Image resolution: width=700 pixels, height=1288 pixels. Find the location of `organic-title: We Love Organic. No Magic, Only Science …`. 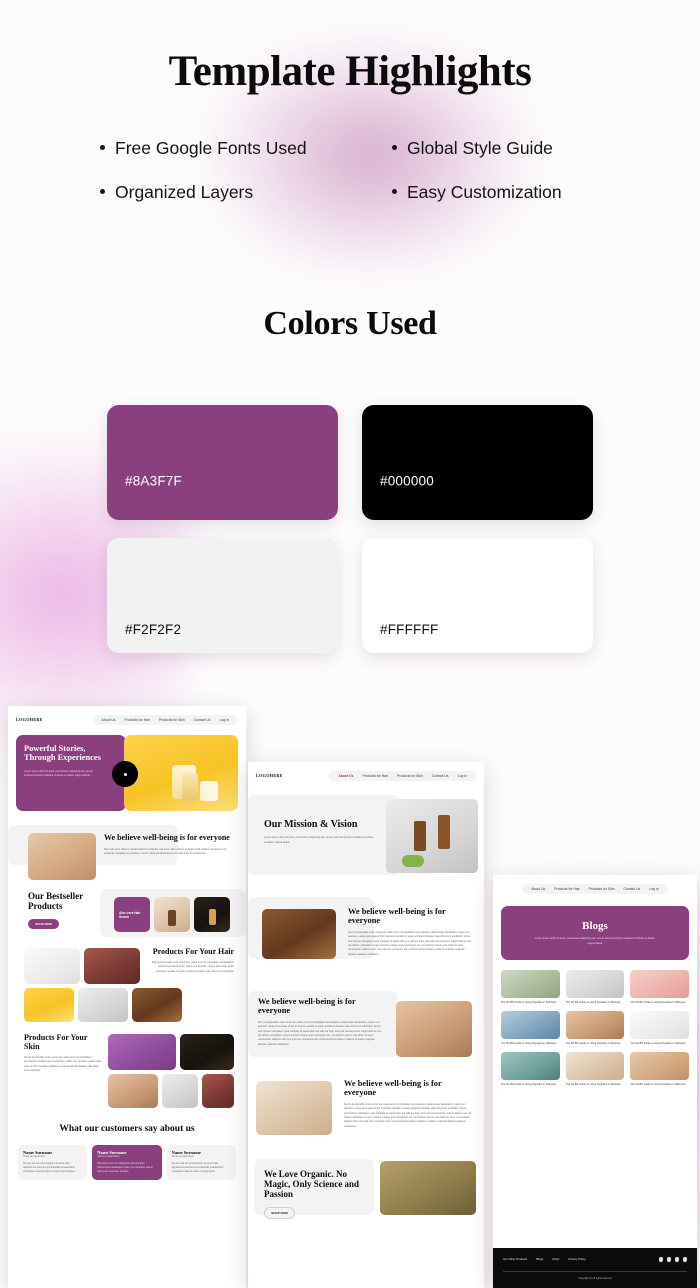

organic-title: We Love Organic. No Magic, Only Science … is located at coordinates (311, 1184).